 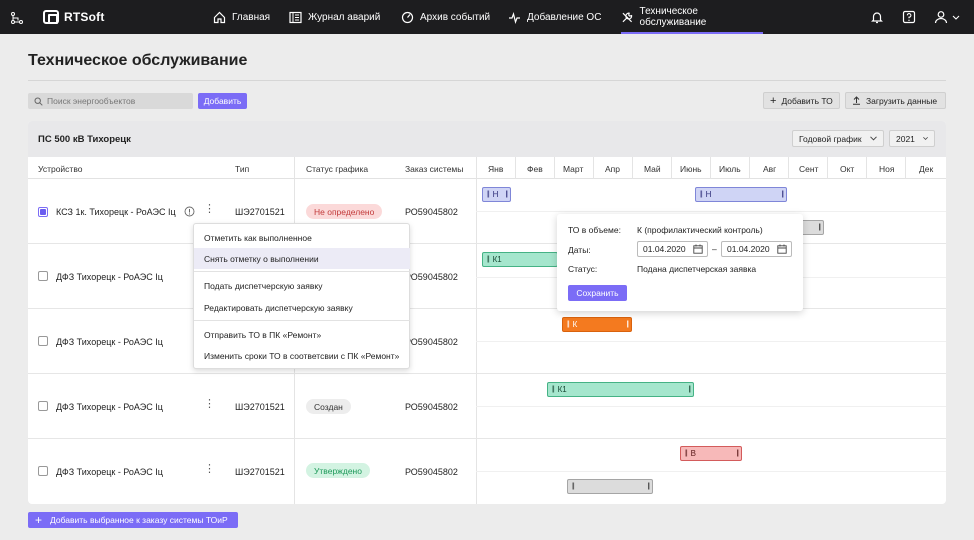 What do you see at coordinates (117, 101) in the screenshot?
I see `search-input` at bounding box center [117, 101].